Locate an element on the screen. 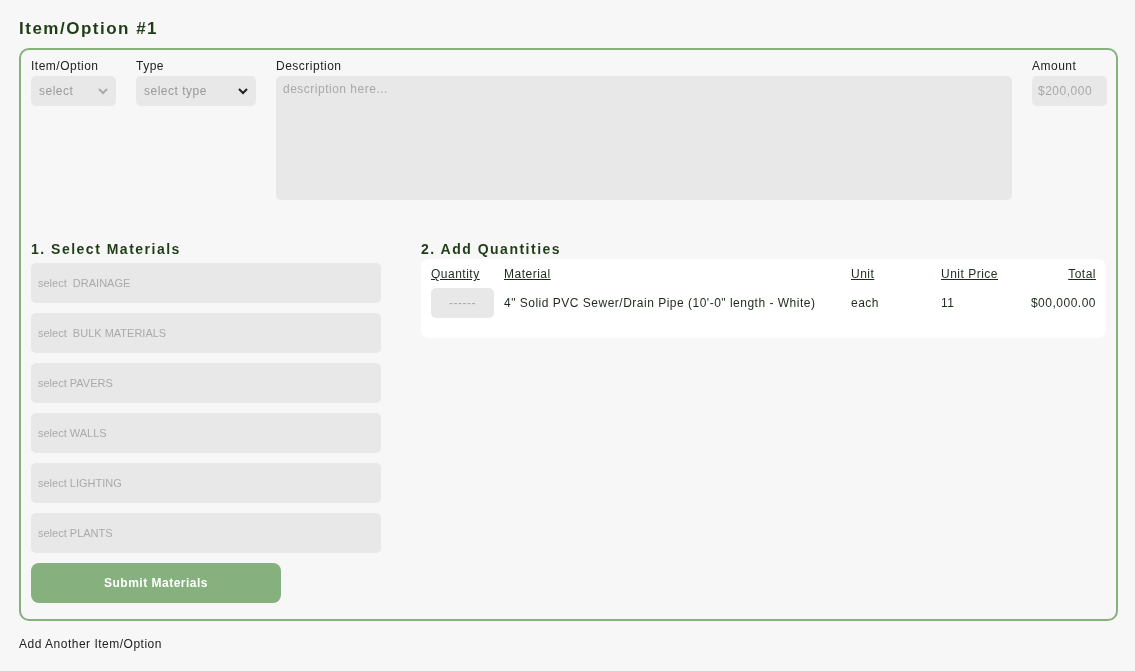 The width and height of the screenshot is (1135, 671). table-cell-text: 4" Solid PVC Sewer/Drain Pipe (10'-0" length - White) is located at coordinates (660, 303).